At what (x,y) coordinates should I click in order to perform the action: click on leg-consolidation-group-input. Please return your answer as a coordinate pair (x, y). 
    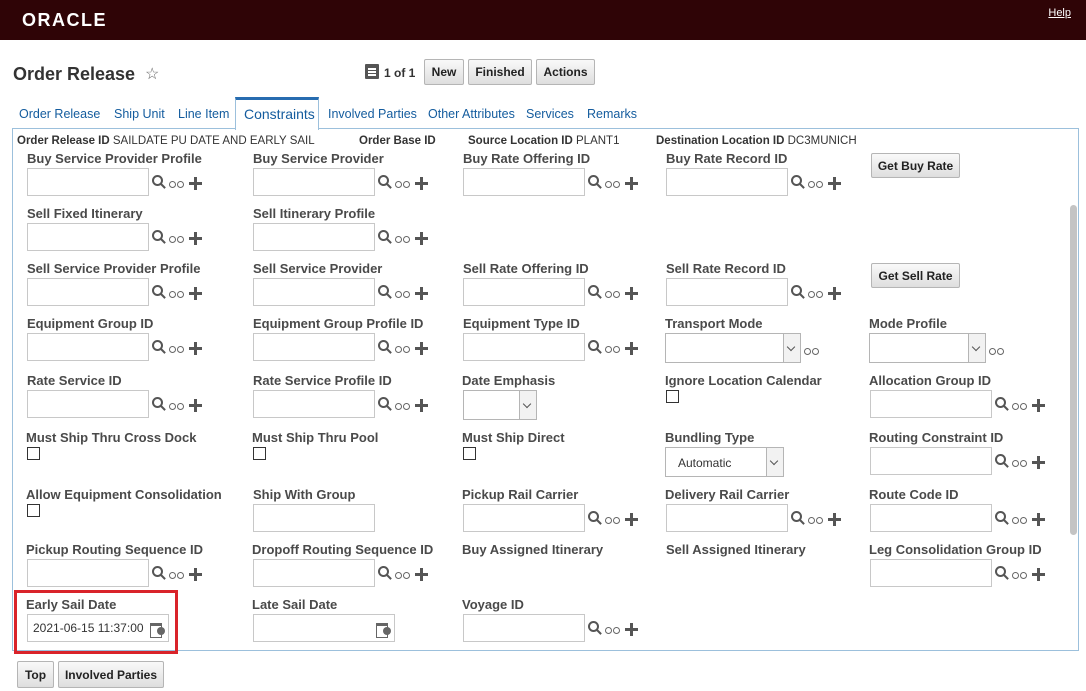
    Looking at the image, I should click on (931, 573).